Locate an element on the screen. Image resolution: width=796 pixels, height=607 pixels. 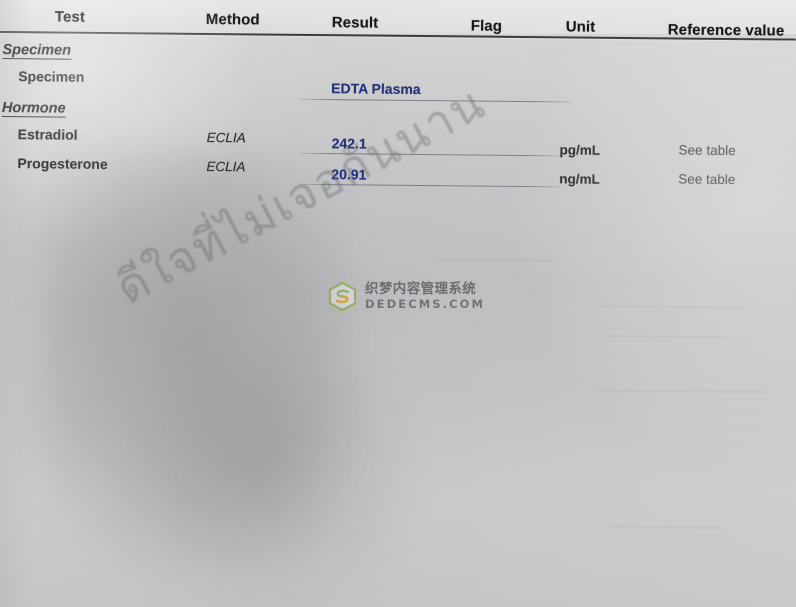
hexagon-s-logo-icon is located at coordinates (342, 296).